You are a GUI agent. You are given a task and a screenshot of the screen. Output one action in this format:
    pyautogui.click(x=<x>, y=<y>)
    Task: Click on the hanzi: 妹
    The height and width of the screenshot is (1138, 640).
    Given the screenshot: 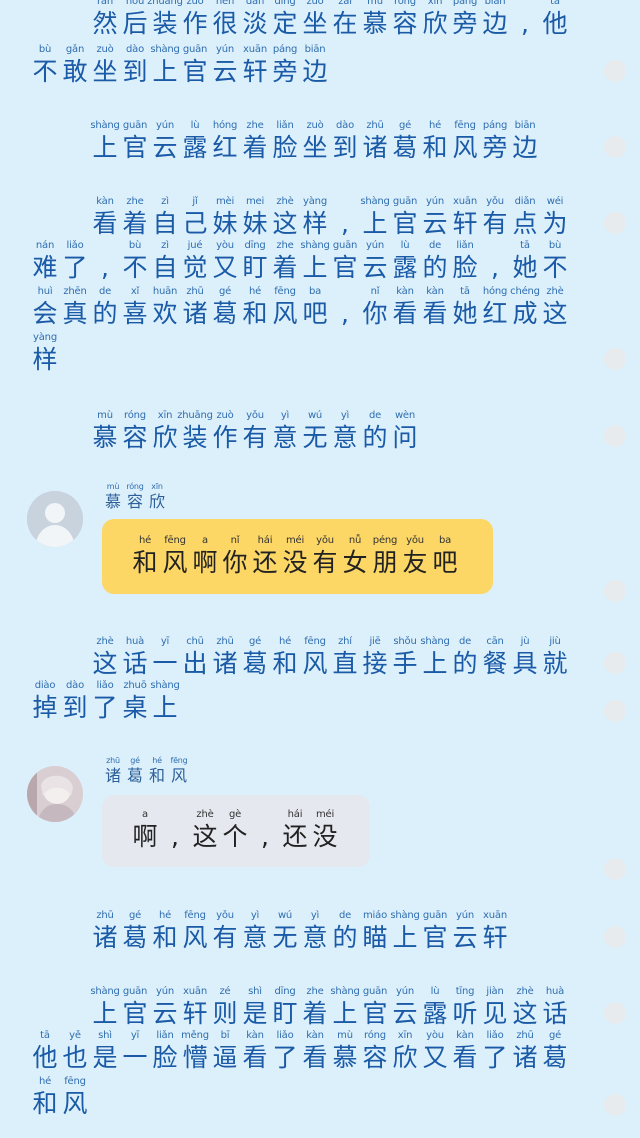 What is the action you would take?
    pyautogui.click(x=255, y=223)
    